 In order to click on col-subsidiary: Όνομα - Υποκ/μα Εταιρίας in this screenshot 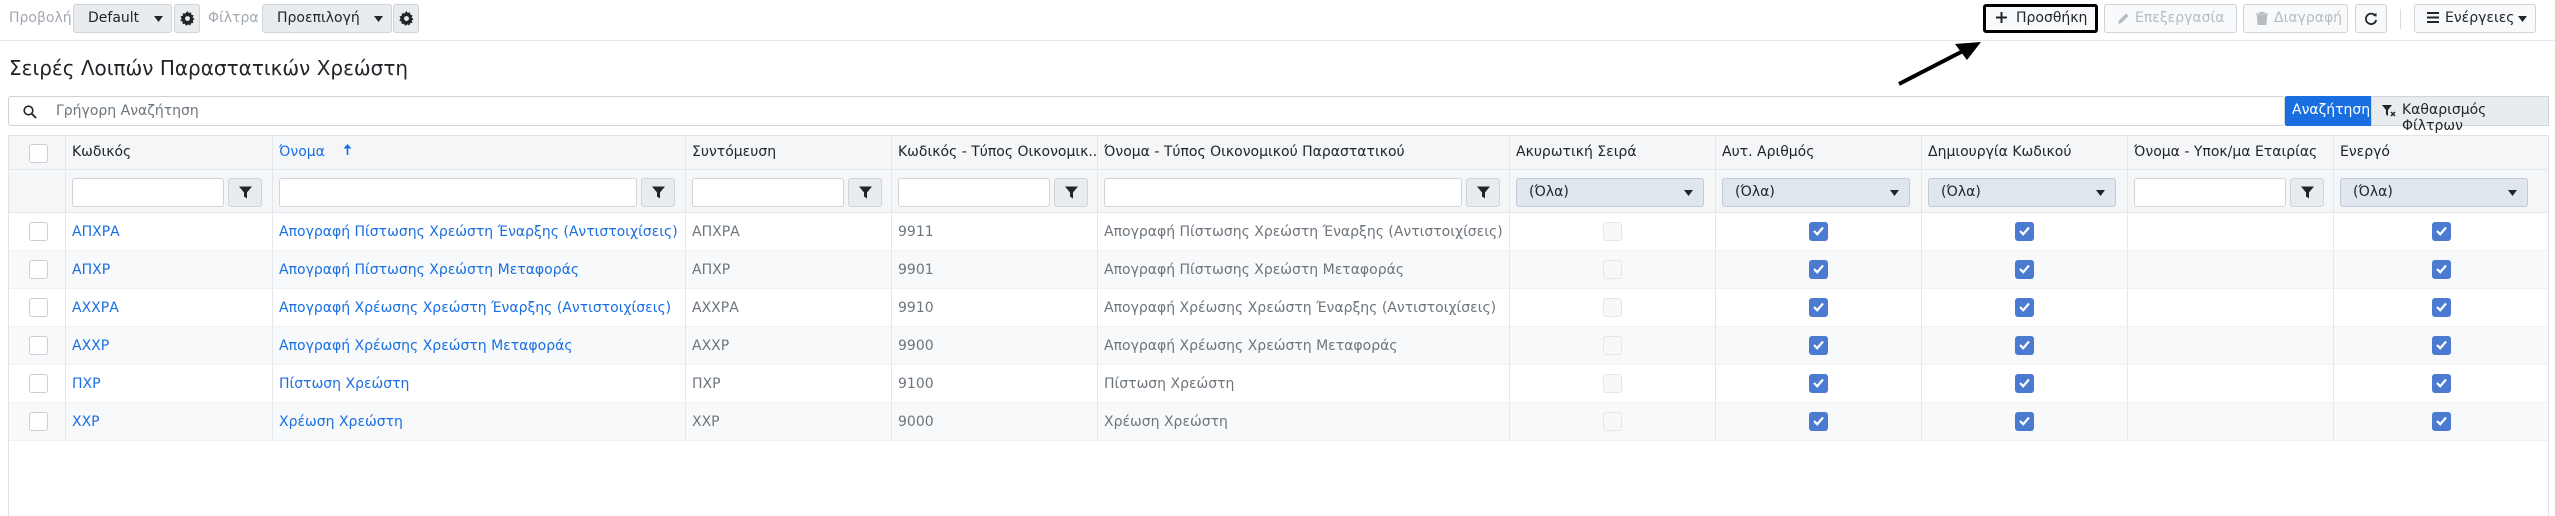, I will do `click(2230, 152)`.